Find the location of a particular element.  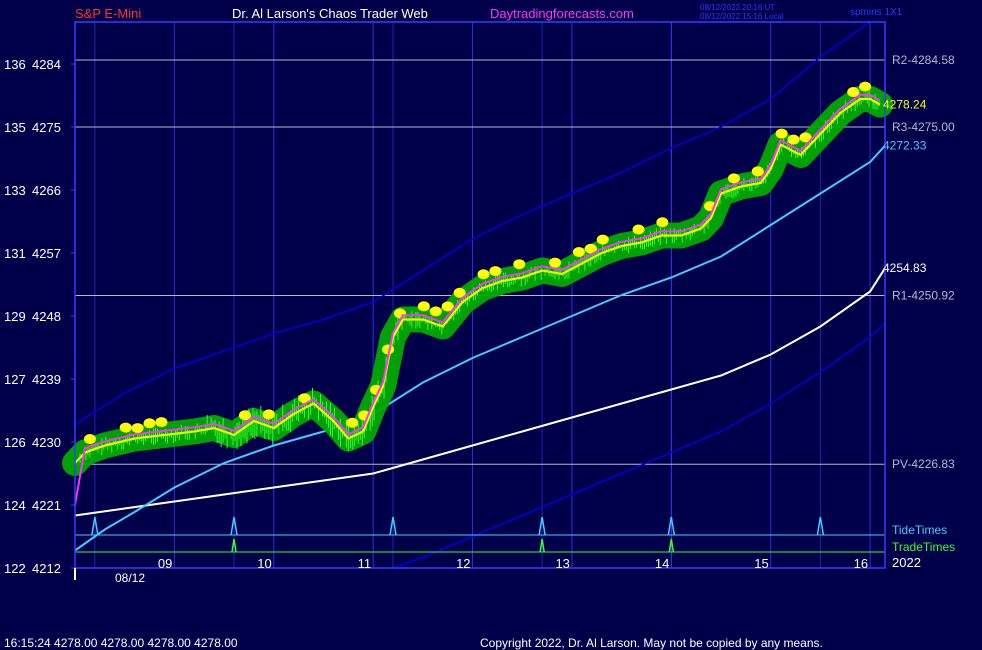

y-tick-label-7: 135 is located at coordinates (15, 127).